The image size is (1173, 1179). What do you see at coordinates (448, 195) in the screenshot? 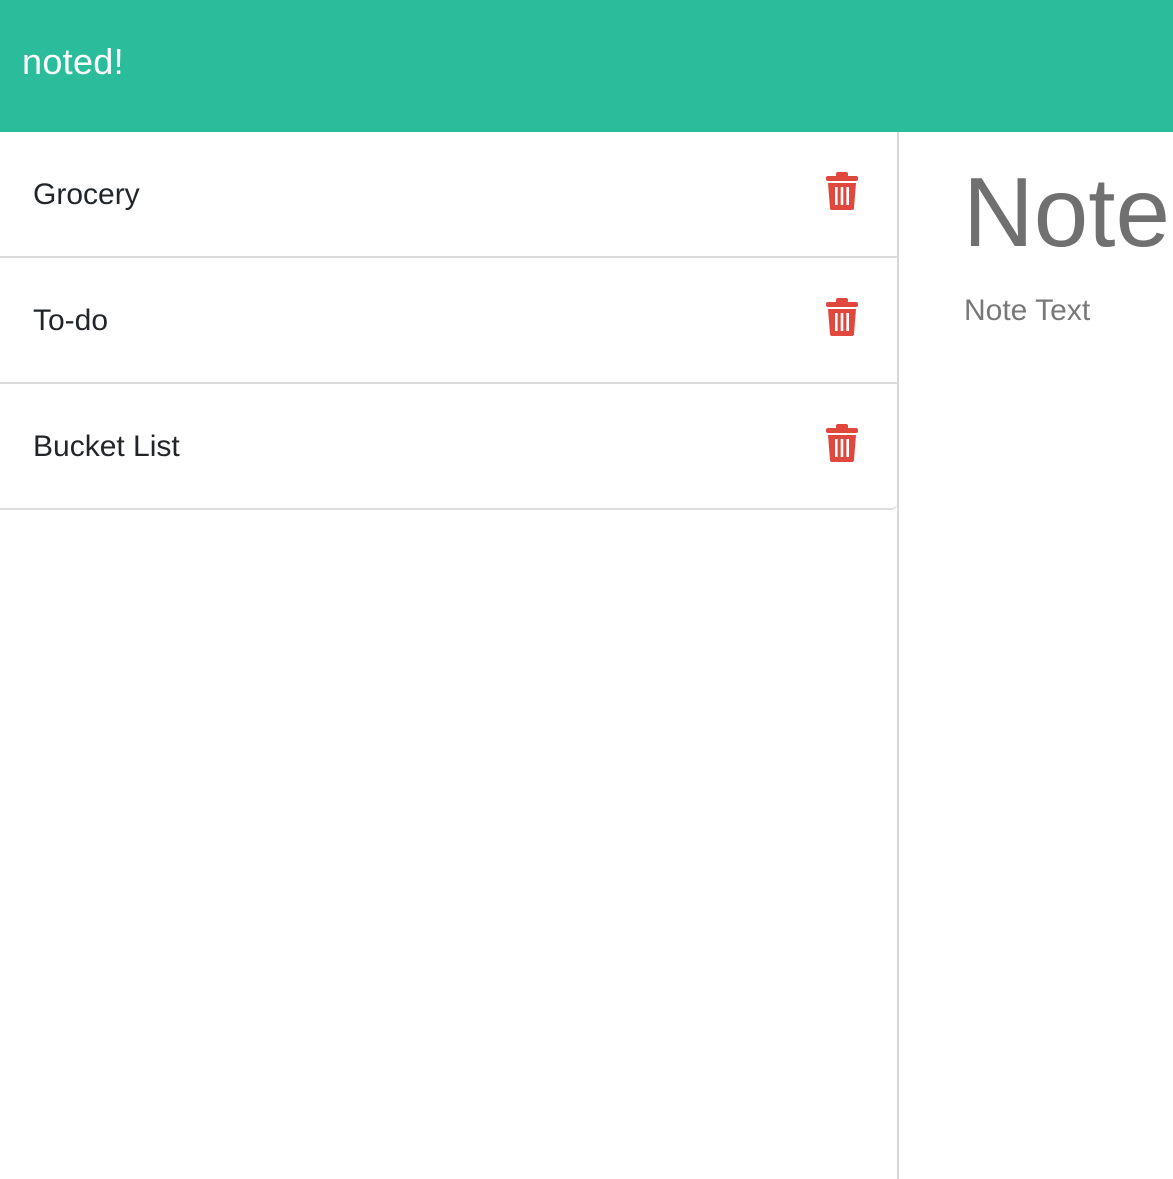
I see `list-item: Grocery` at bounding box center [448, 195].